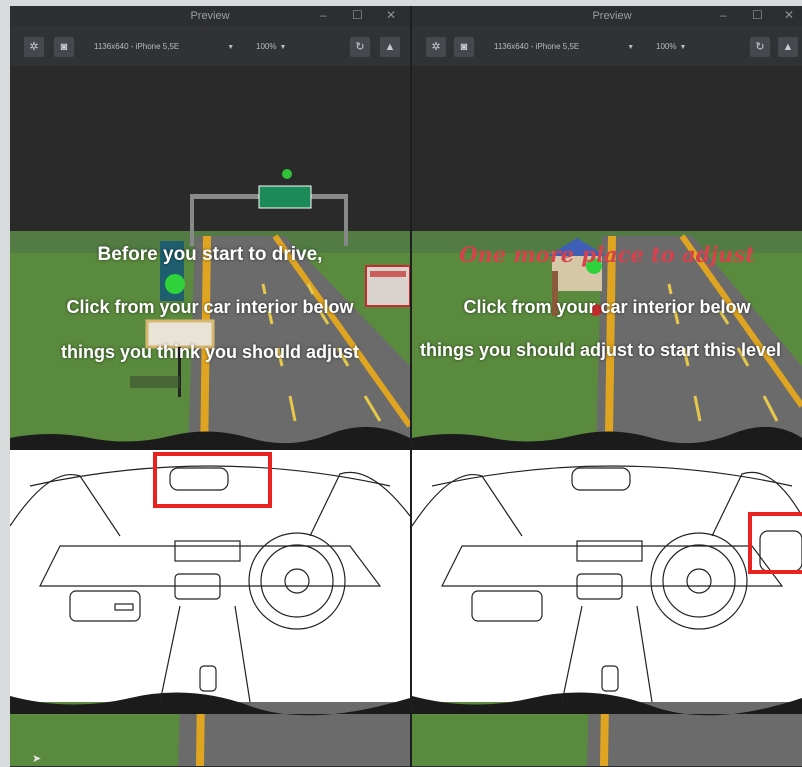  Describe the element at coordinates (607, 254) in the screenshot. I see `headline: One more place to adjust` at that location.